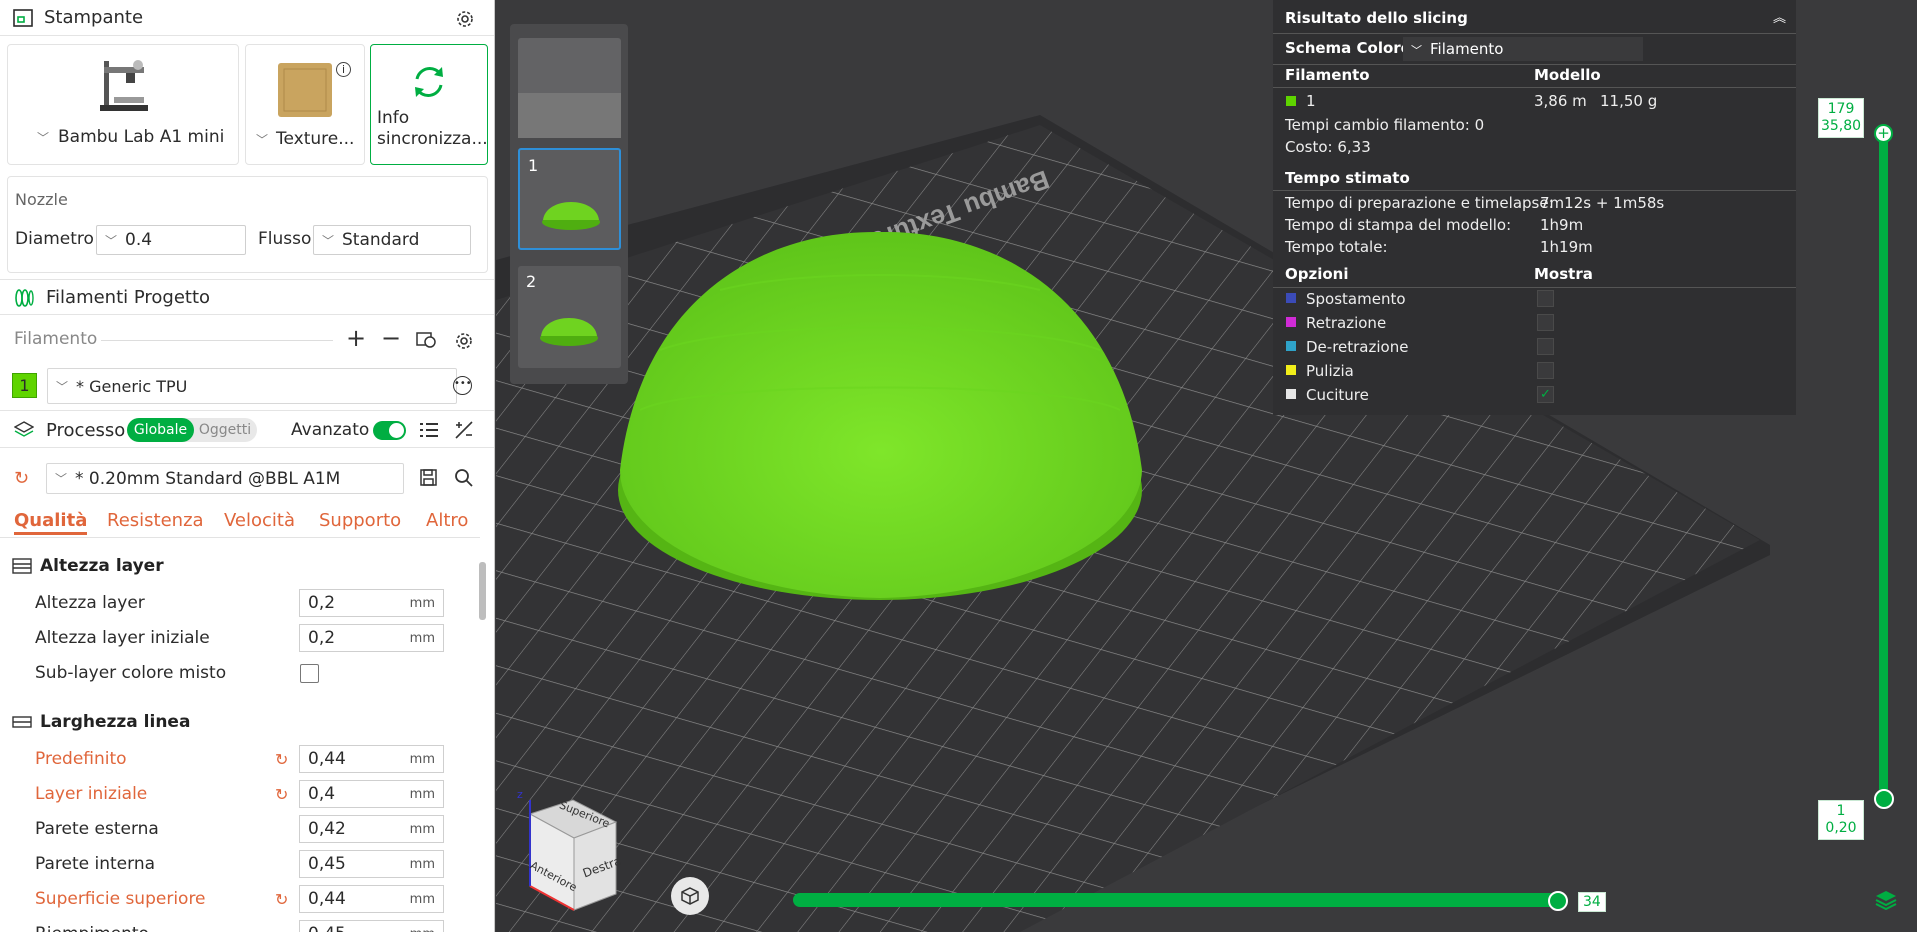 This screenshot has height=932, width=1917. I want to click on printer-icon, so click(23, 18).